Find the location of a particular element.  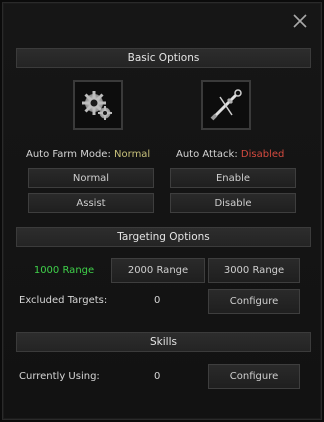

disable-button: Disable is located at coordinates (233, 203).